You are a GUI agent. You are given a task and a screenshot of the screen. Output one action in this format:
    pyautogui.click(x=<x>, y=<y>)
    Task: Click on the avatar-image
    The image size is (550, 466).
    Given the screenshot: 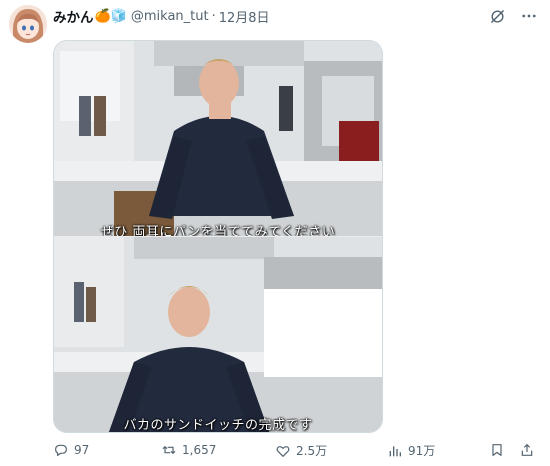 What is the action you would take?
    pyautogui.click(x=28, y=24)
    